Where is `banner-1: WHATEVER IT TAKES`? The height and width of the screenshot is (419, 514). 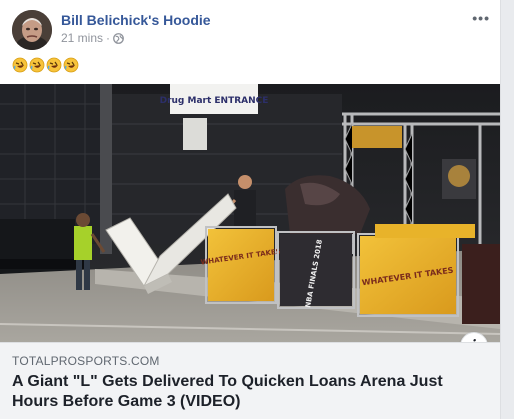 banner-1: WHATEVER IT TAKES is located at coordinates (240, 265).